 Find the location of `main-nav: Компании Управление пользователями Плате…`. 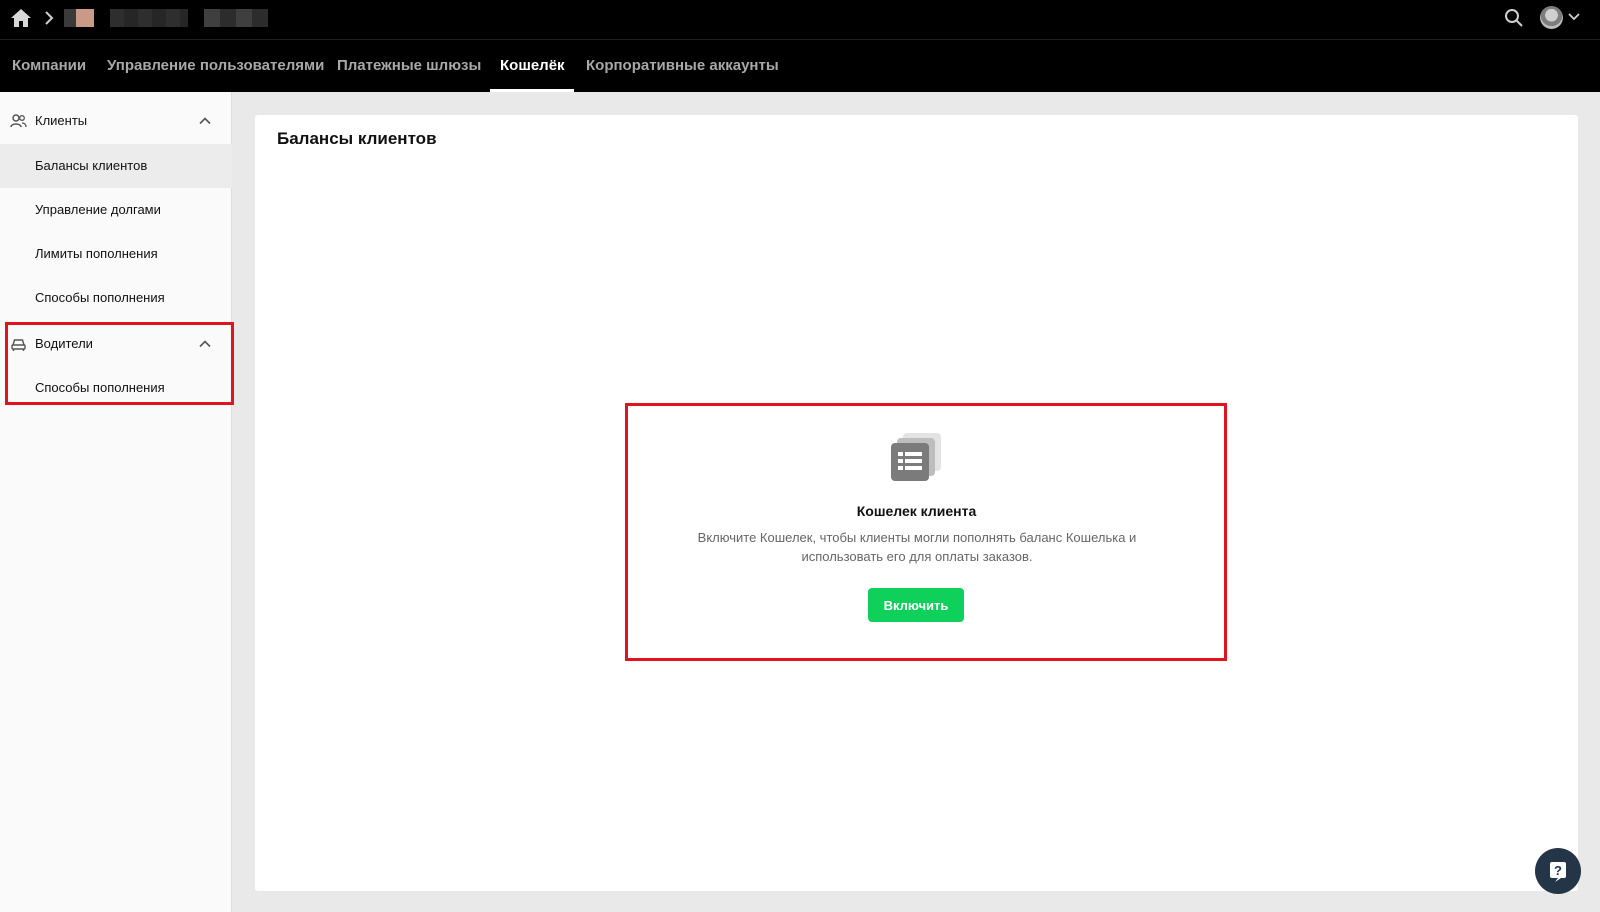

main-nav: Компании Управление пользователями Плате… is located at coordinates (800, 66).